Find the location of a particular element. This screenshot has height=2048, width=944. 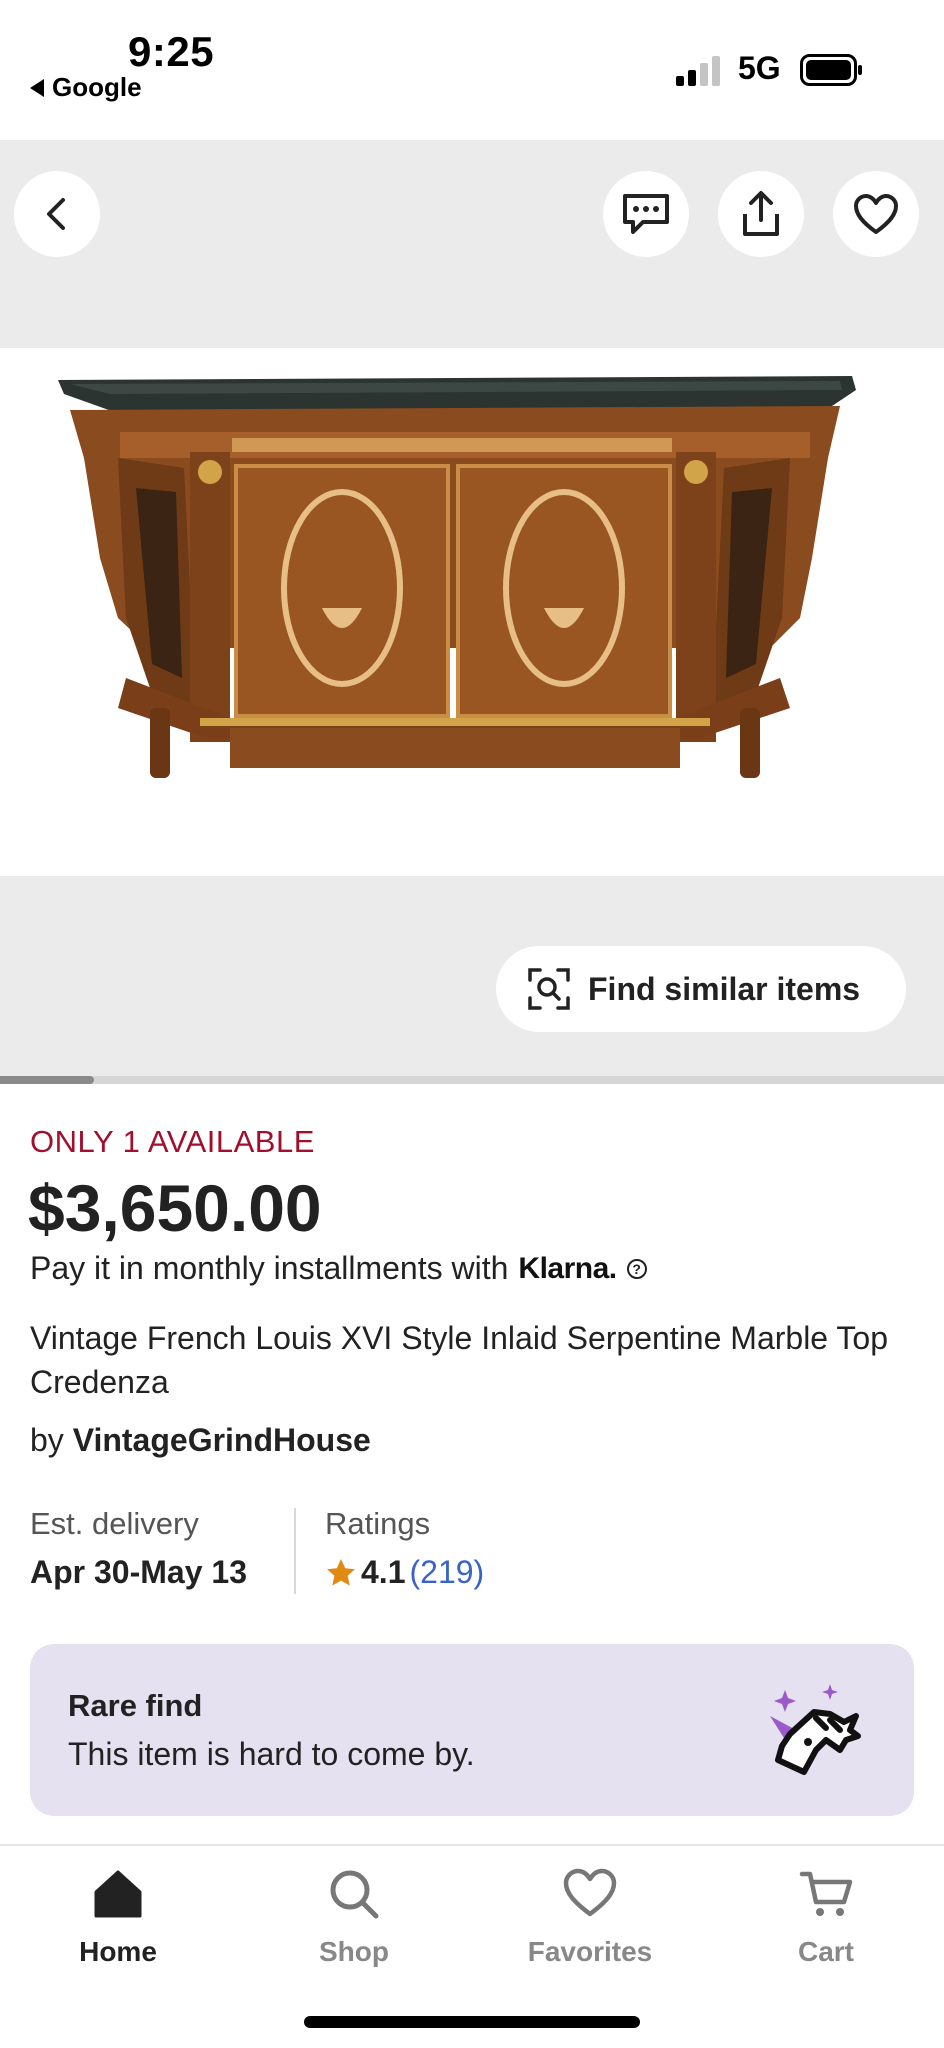

nav-home: Home is located at coordinates (118, 1917).